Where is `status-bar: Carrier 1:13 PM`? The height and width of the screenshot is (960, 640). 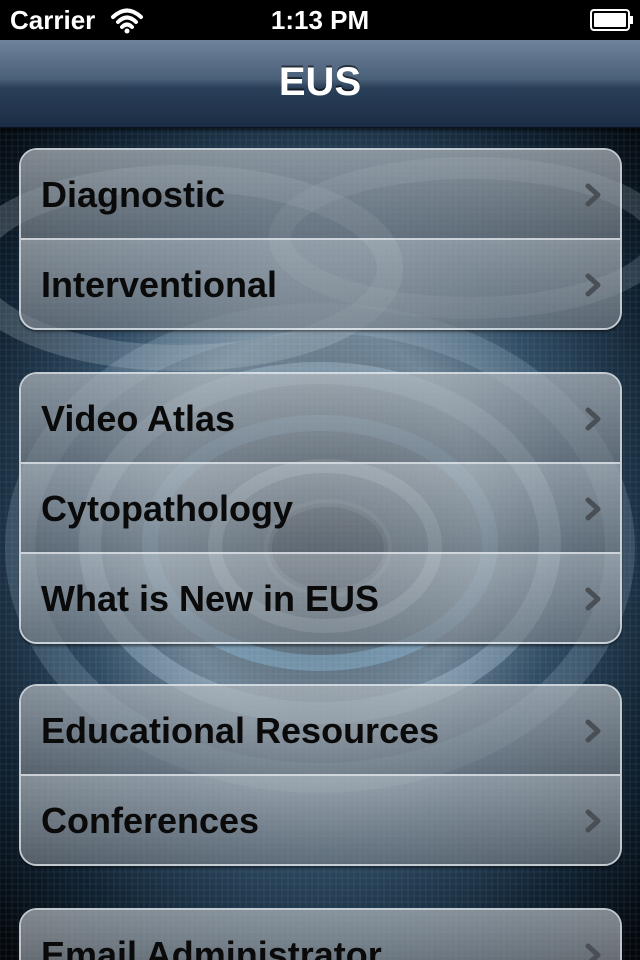
status-bar: Carrier 1:13 PM is located at coordinates (320, 20).